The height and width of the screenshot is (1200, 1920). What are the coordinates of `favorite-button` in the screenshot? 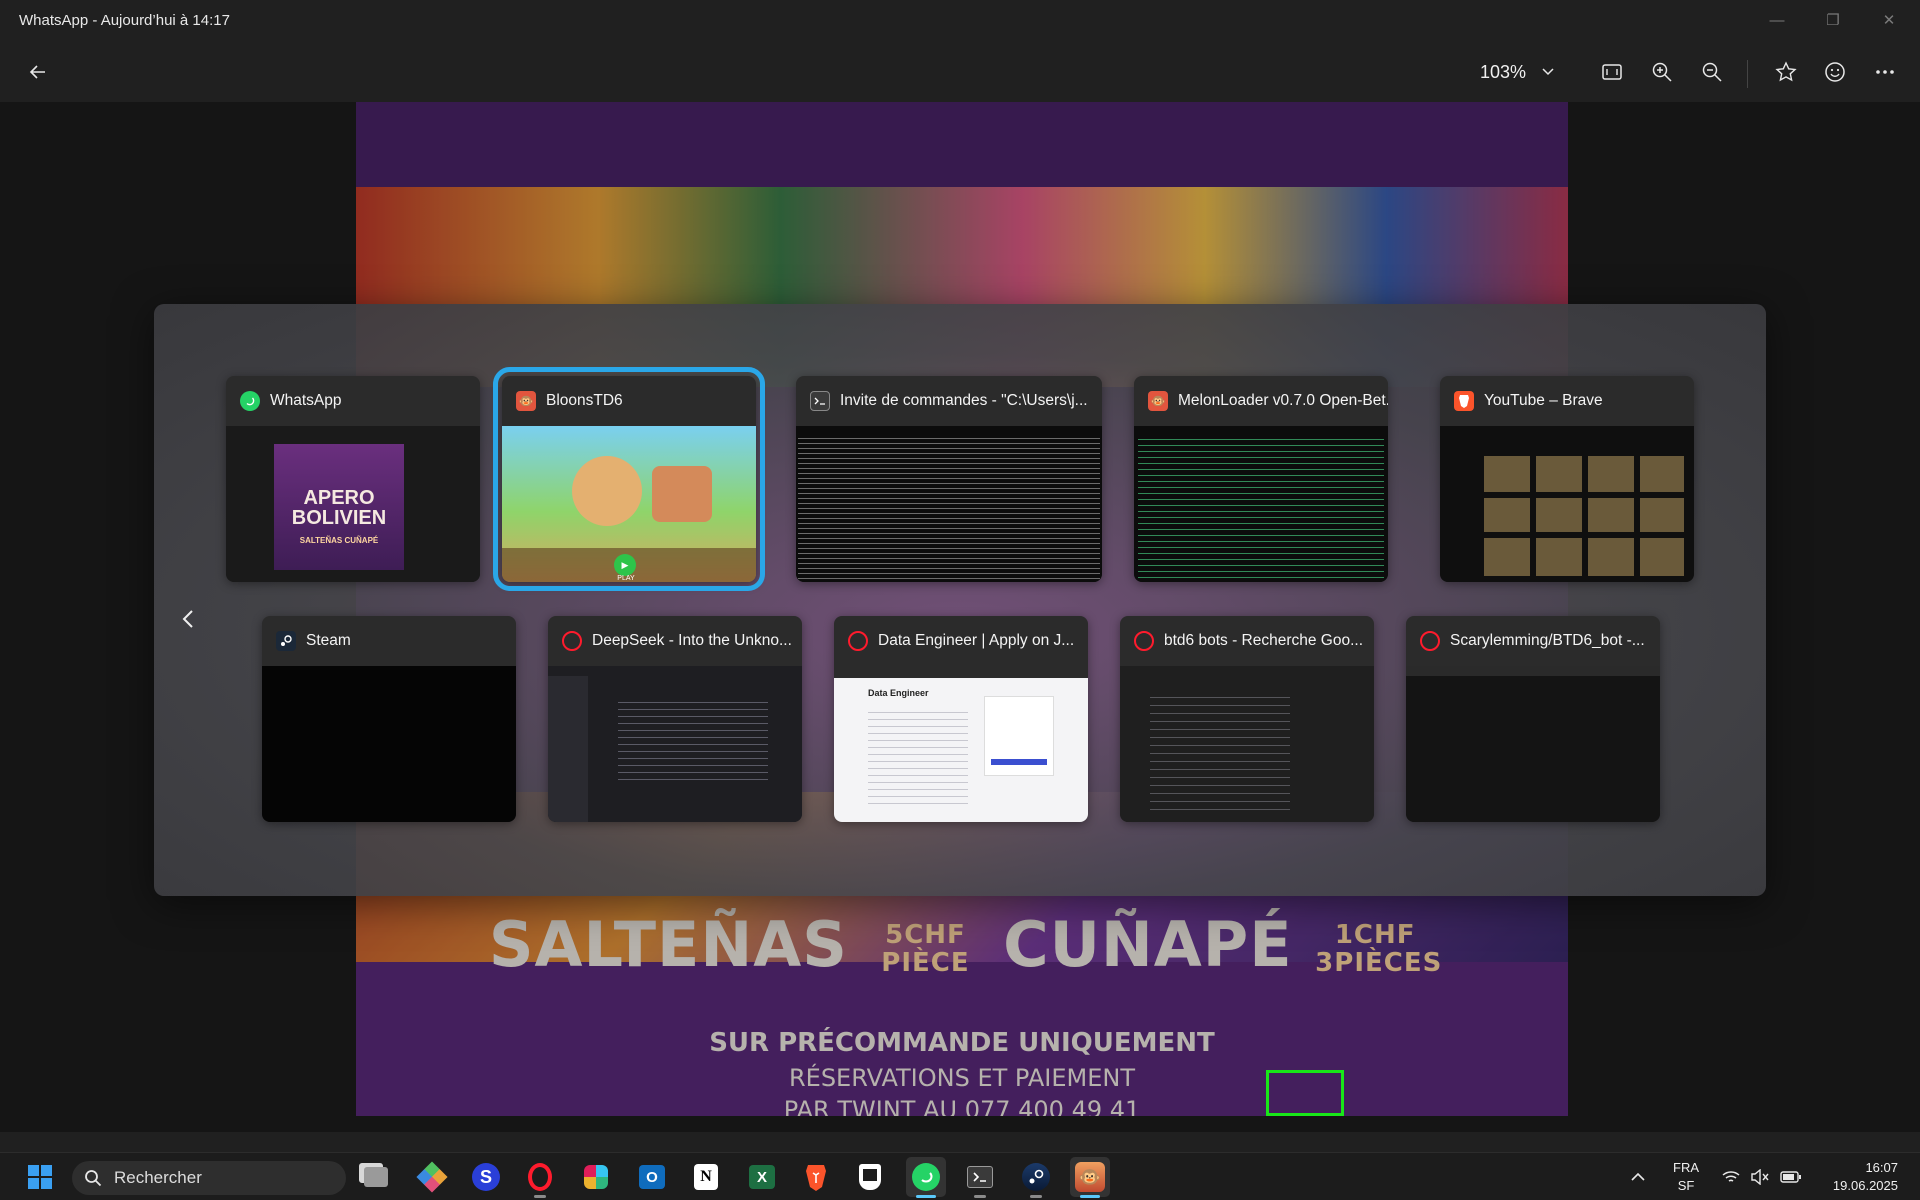 It's located at (1786, 72).